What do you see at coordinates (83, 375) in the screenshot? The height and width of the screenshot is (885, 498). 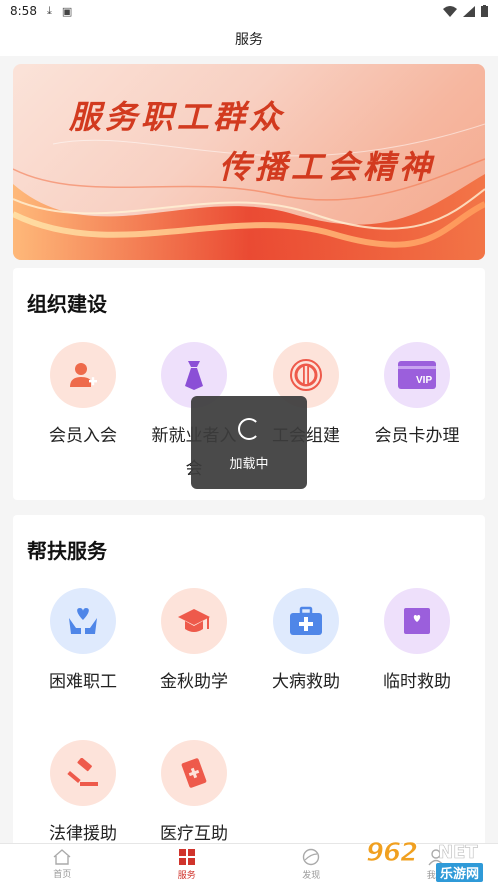 I see `user-add-icon` at bounding box center [83, 375].